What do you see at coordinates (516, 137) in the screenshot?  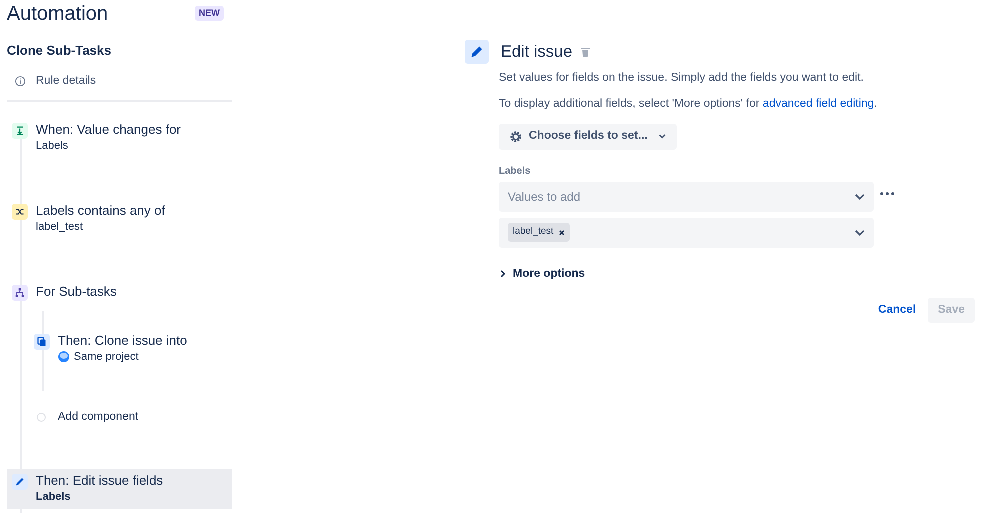 I see `gear-icon` at bounding box center [516, 137].